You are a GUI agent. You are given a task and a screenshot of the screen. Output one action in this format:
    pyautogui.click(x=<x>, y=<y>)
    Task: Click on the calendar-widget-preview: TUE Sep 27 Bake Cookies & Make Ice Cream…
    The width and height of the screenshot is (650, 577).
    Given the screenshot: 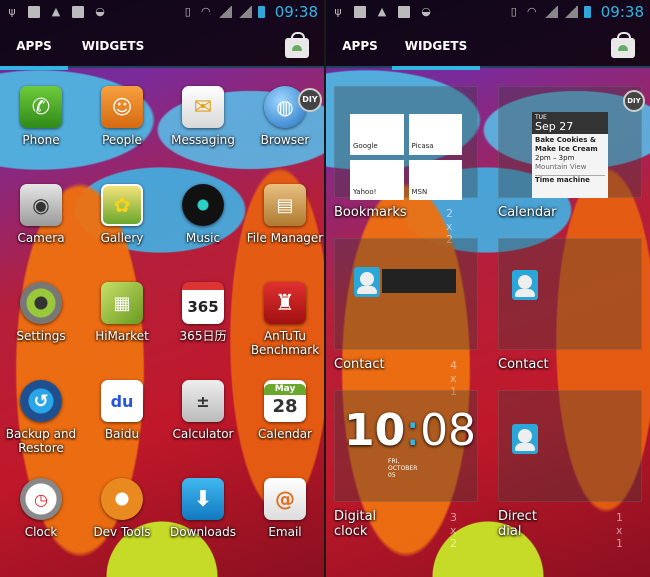 What is the action you would take?
    pyautogui.click(x=570, y=155)
    